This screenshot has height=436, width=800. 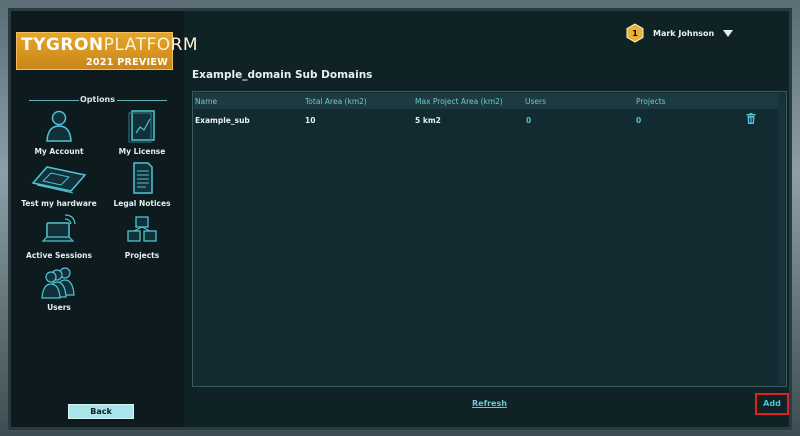 I want to click on logo-main-thin: PLATFORM, so click(x=151, y=45).